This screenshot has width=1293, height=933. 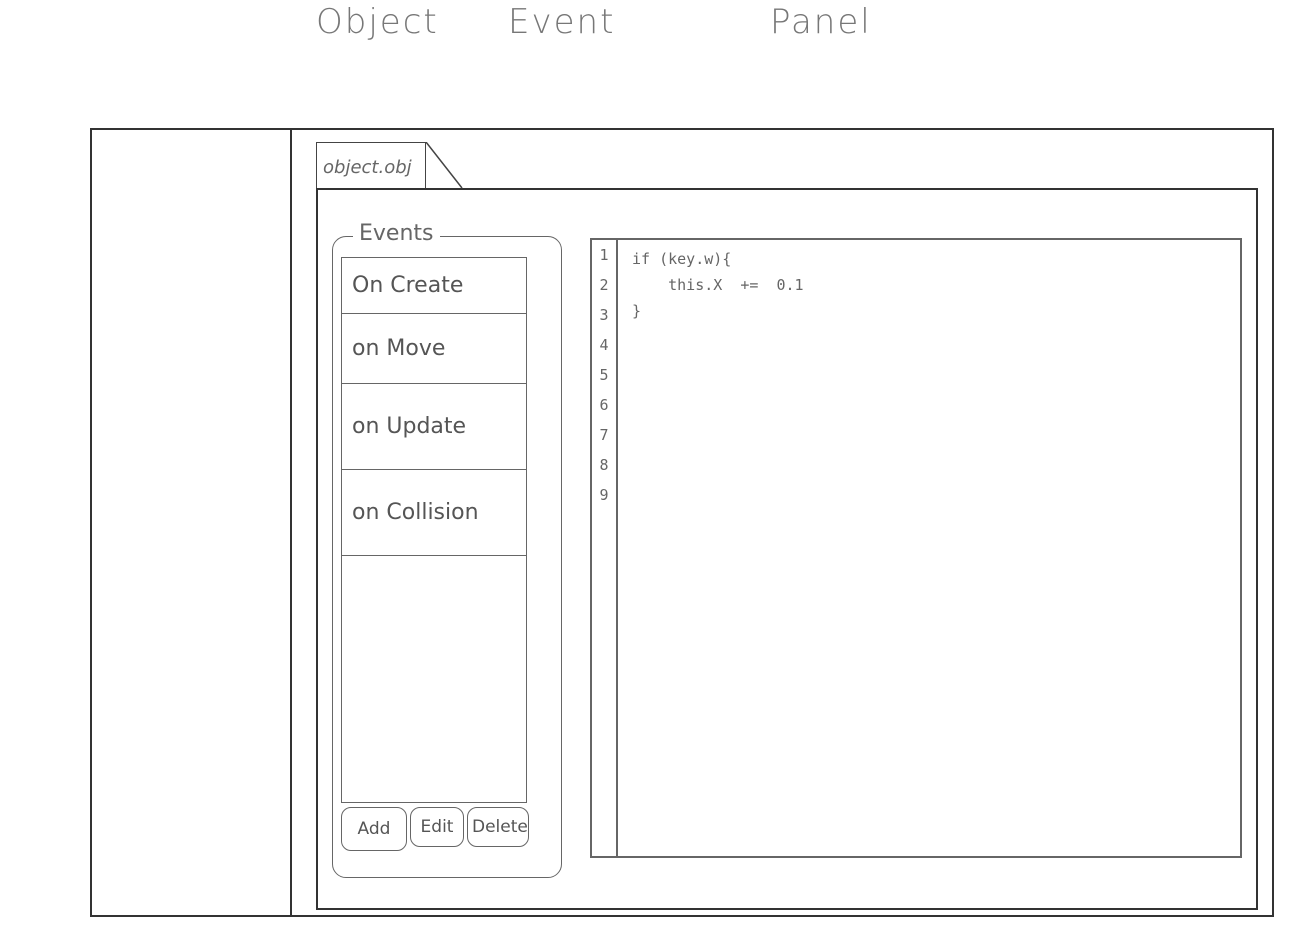 What do you see at coordinates (604, 375) in the screenshot?
I see `line-number: 5` at bounding box center [604, 375].